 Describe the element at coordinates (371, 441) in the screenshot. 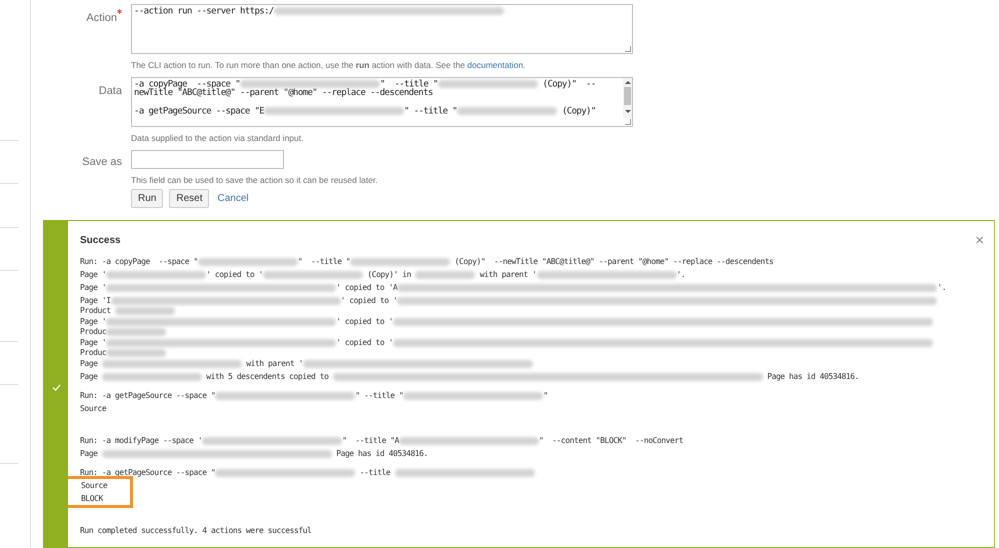

I see `log-text: " --title "A` at that location.